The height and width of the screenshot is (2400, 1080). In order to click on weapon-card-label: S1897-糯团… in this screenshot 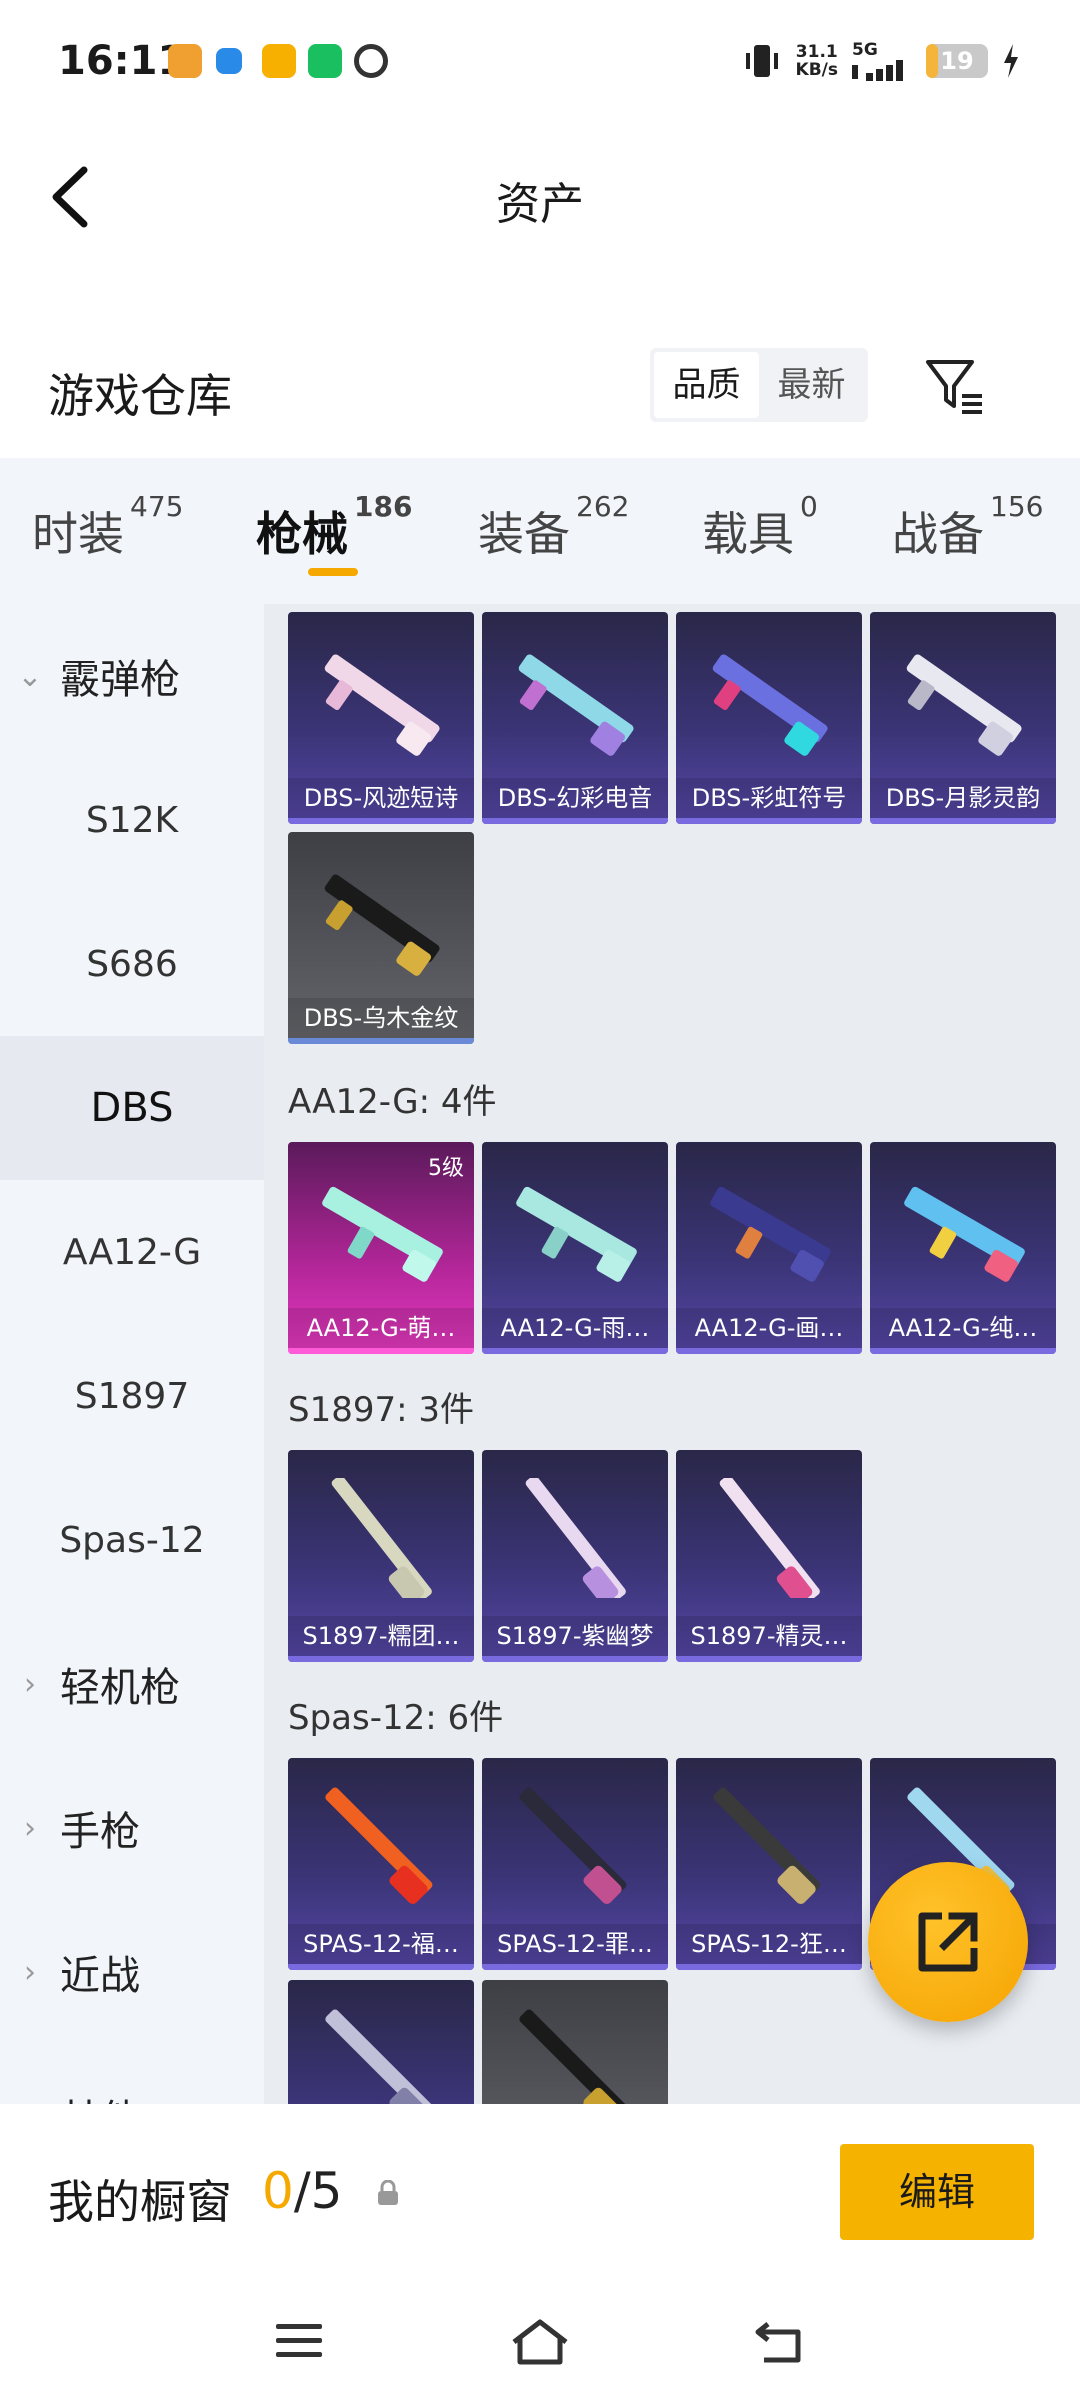, I will do `click(381, 1636)`.